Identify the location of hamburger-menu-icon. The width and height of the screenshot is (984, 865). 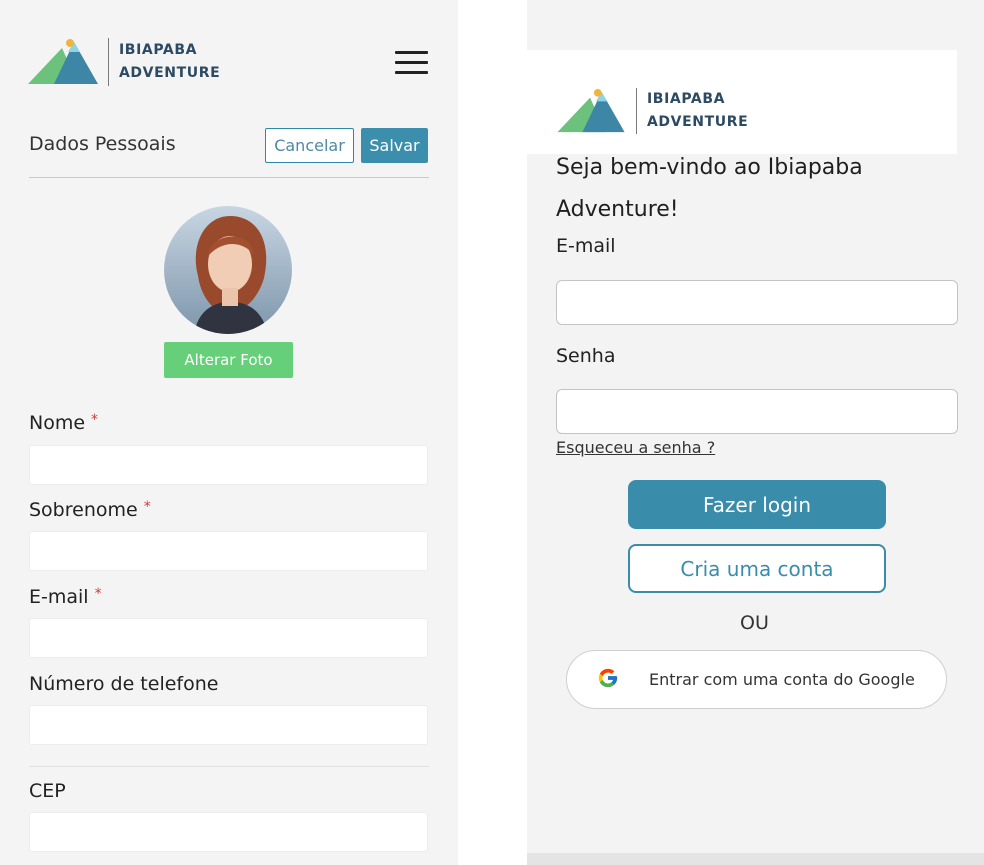
(411, 63).